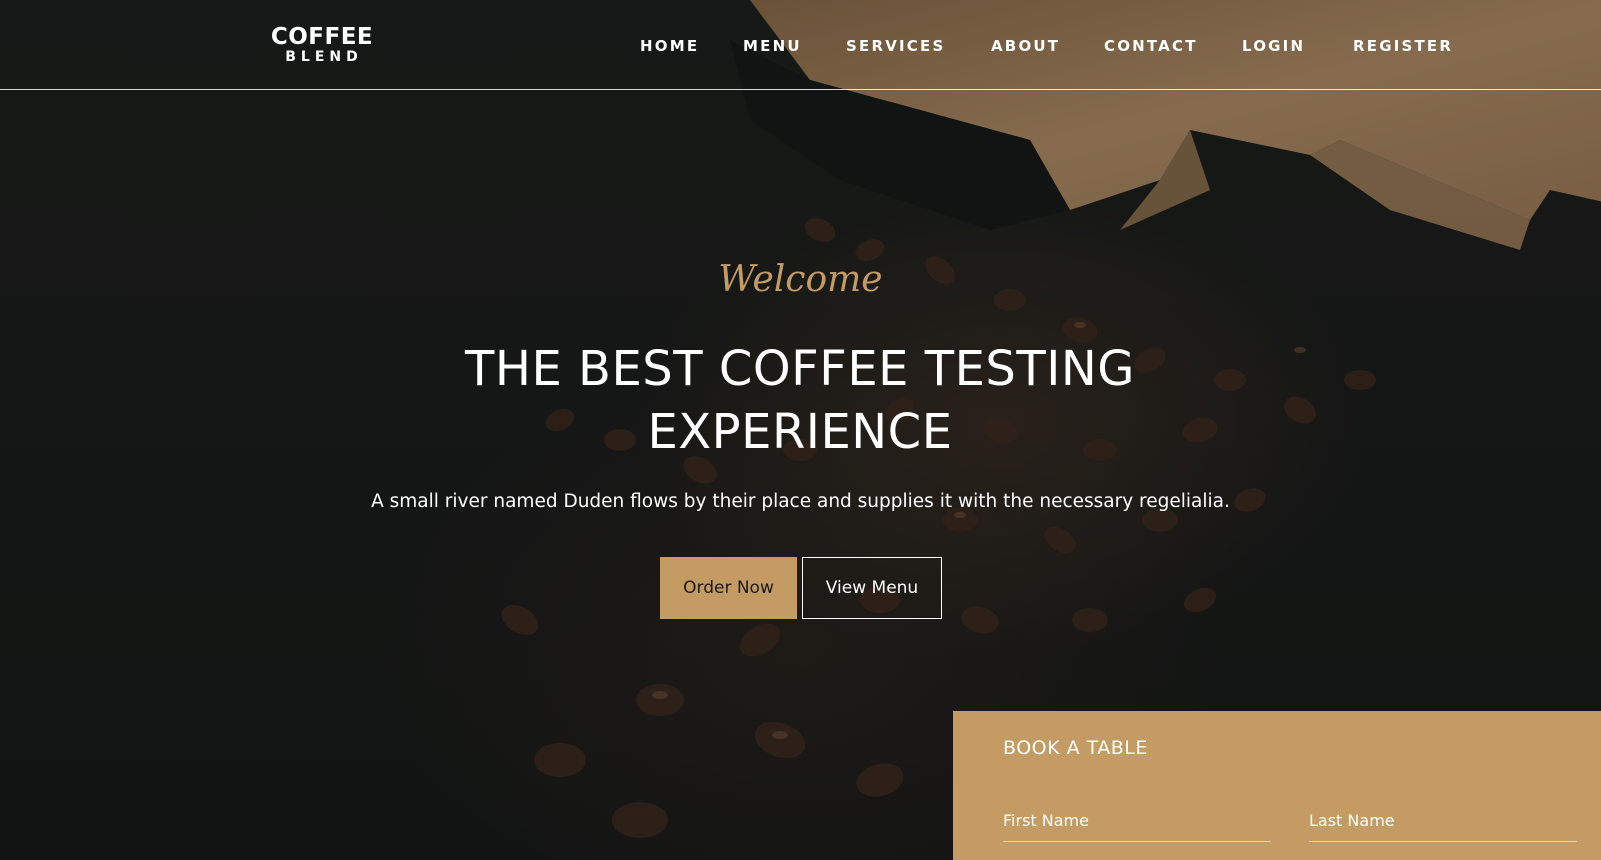  Describe the element at coordinates (1443, 820) in the screenshot. I see `last-name-field` at that location.